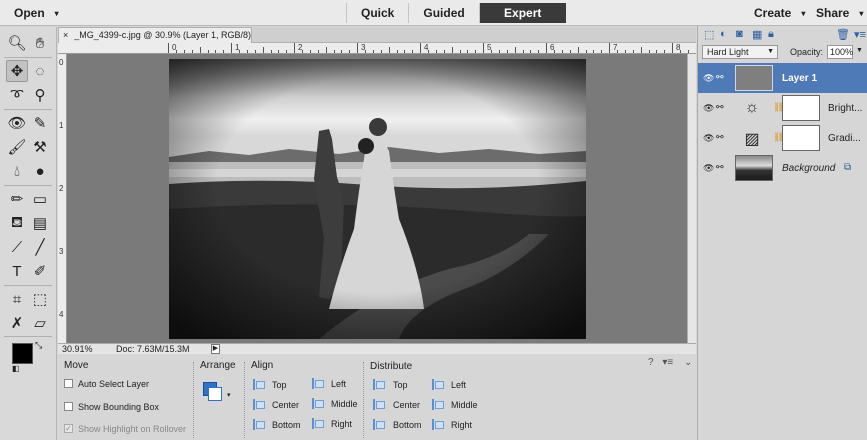 This screenshot has height=440, width=867. Describe the element at coordinates (285, 405) in the screenshot. I see `align-center-label: Center` at that location.